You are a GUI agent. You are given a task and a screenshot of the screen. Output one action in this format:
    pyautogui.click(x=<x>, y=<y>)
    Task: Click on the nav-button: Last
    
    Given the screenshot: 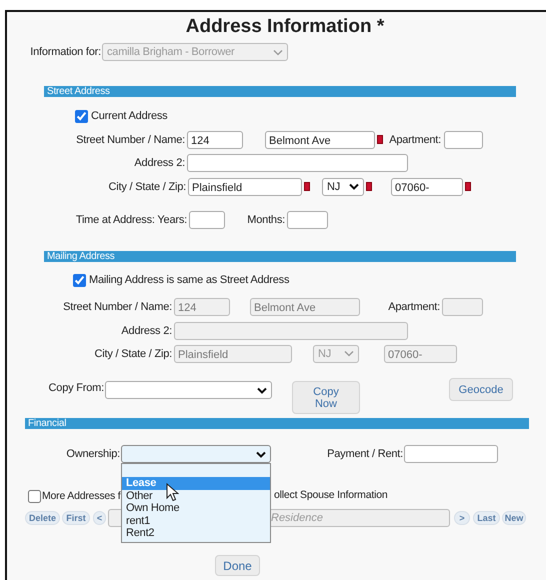 What is the action you would take?
    pyautogui.click(x=486, y=518)
    